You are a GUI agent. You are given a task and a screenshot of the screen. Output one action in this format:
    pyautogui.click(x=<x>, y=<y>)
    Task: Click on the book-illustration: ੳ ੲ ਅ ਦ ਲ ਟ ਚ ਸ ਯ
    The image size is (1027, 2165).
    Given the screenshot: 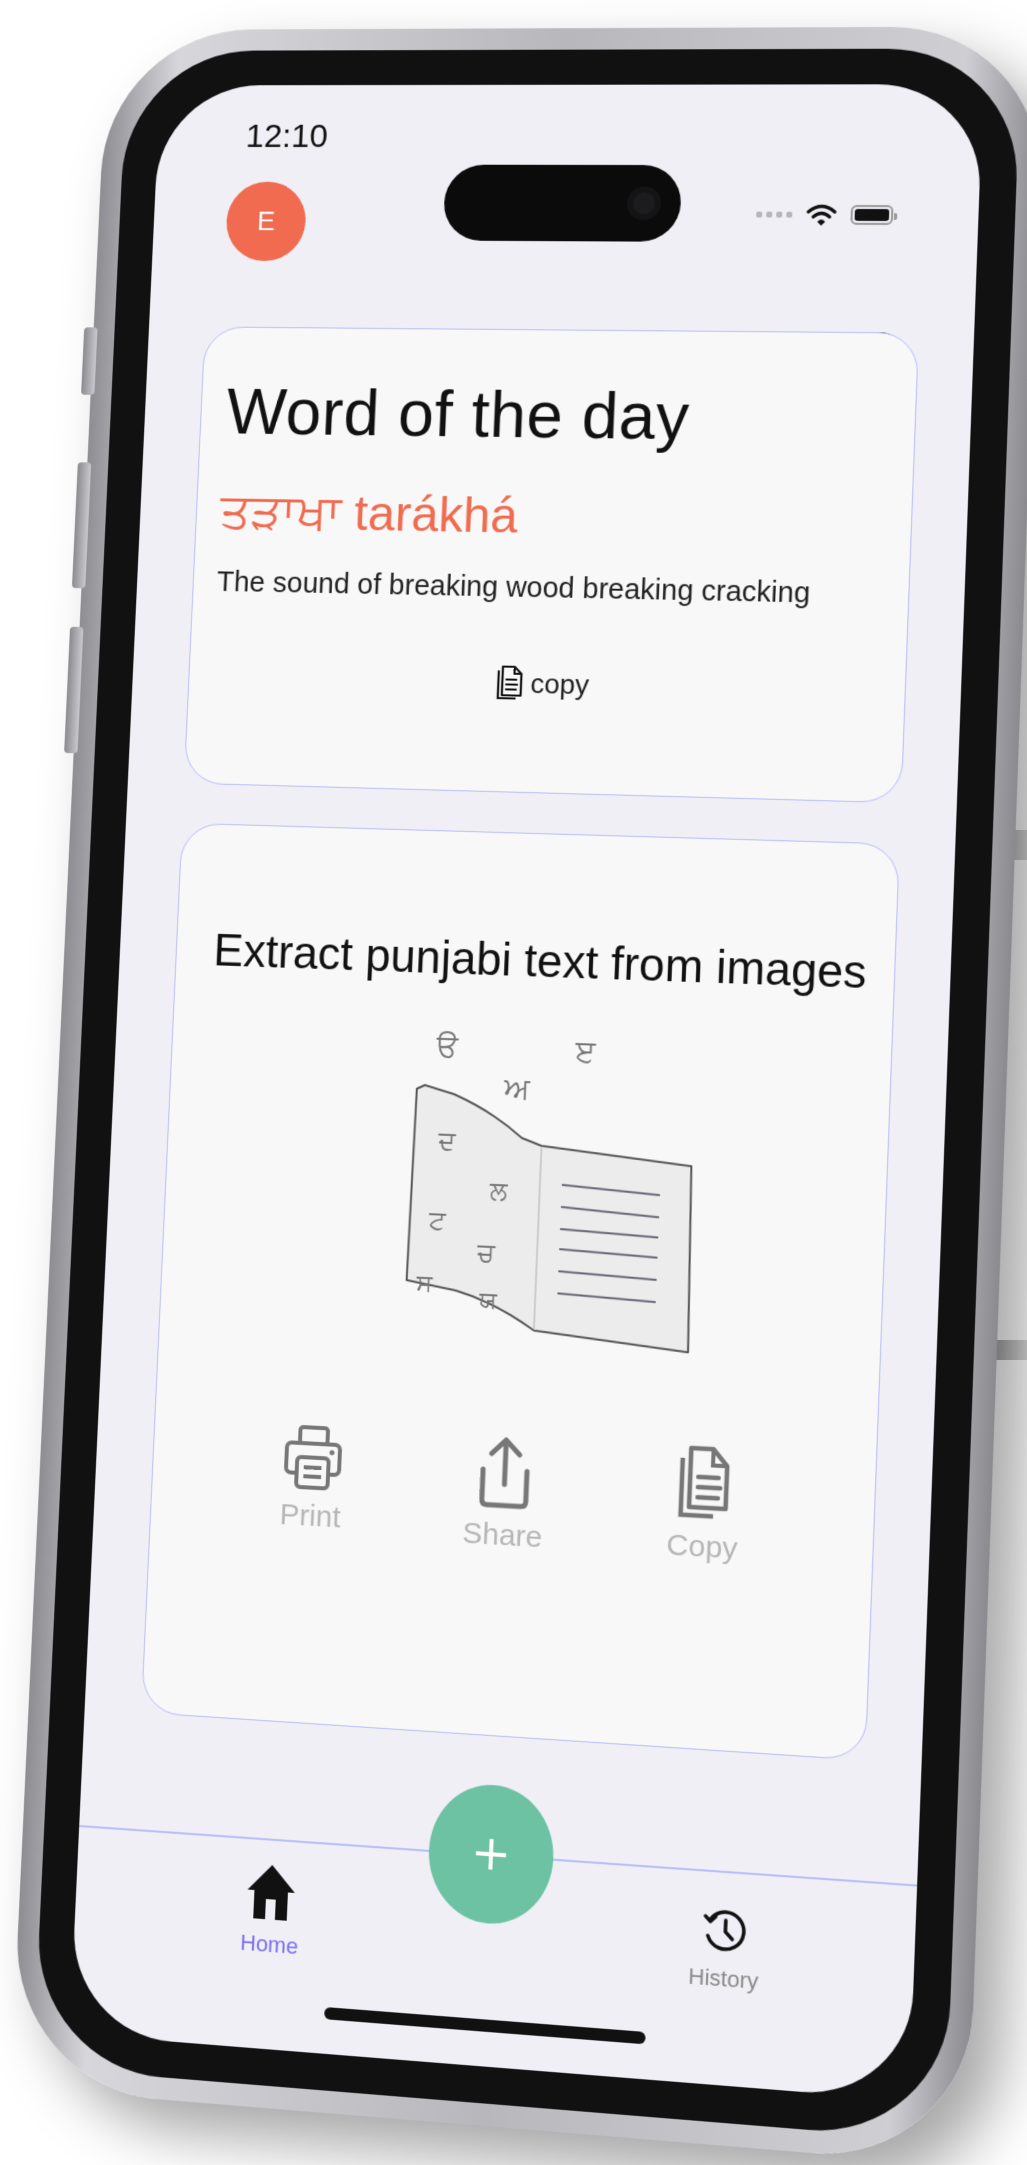 What is the action you would take?
    pyautogui.click(x=550, y=1211)
    